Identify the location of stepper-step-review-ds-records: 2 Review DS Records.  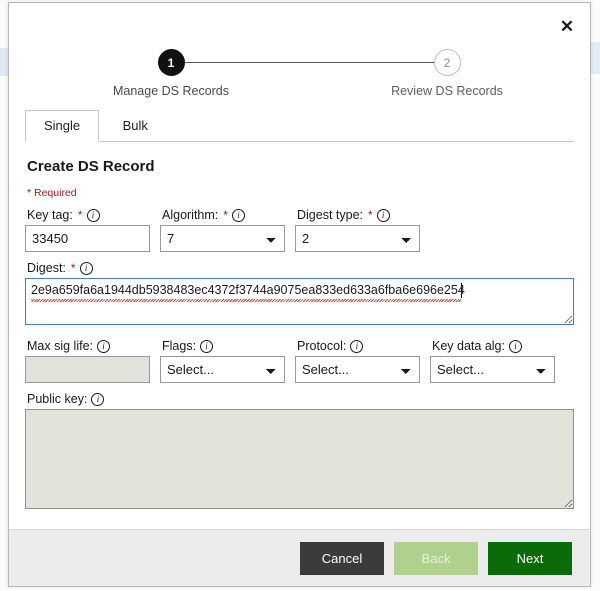
(447, 69).